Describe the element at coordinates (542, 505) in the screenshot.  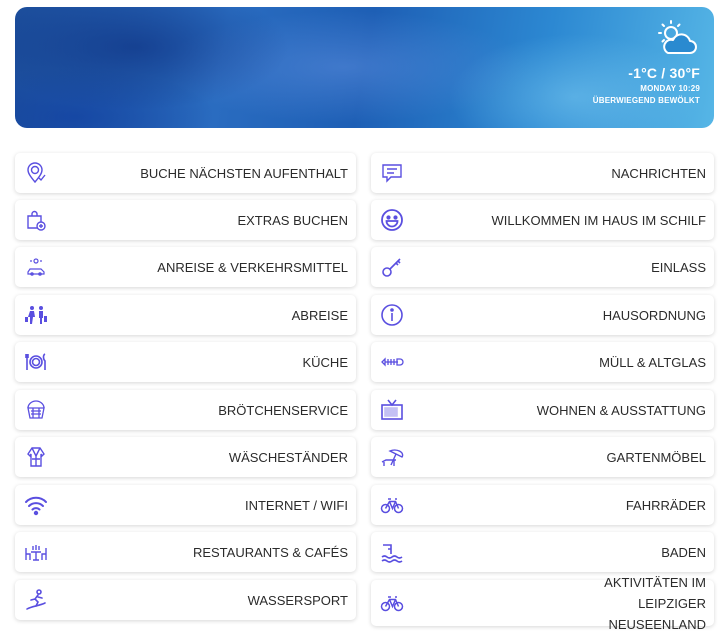
I see `tile-fahrraeder: FAHRRÄDER` at that location.